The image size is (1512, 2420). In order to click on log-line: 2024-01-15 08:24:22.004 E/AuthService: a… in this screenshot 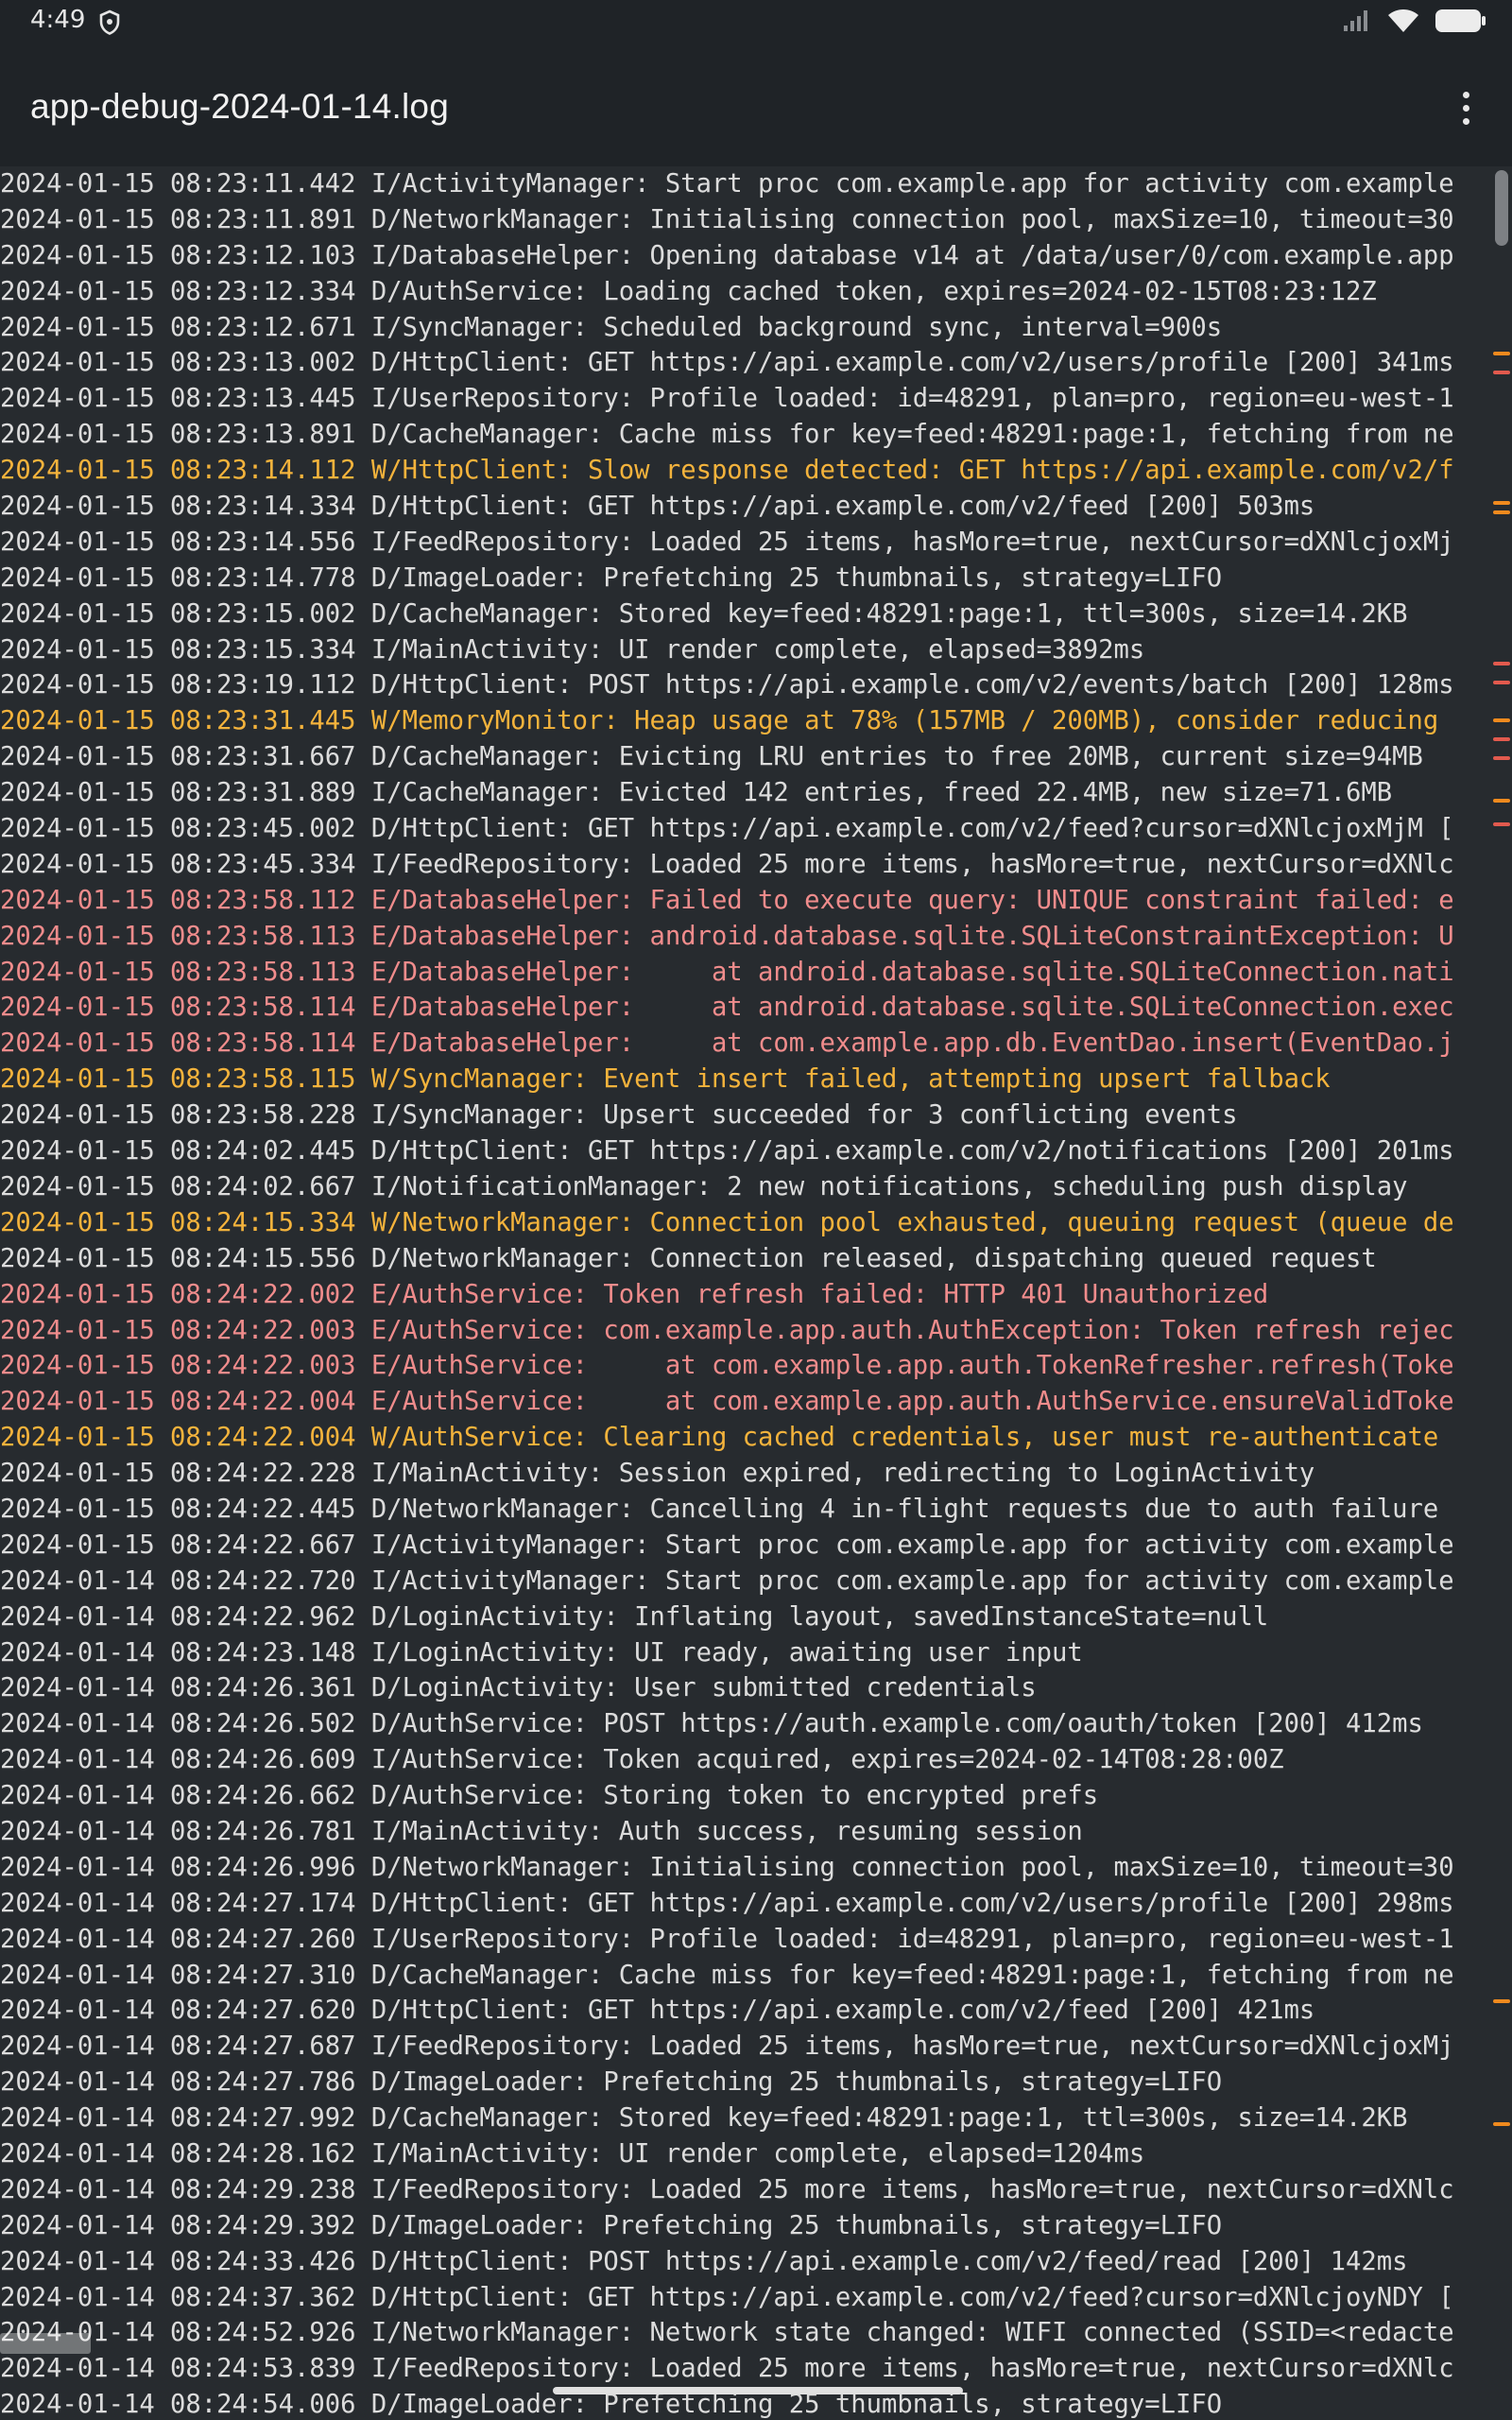, I will do `click(727, 1402)`.